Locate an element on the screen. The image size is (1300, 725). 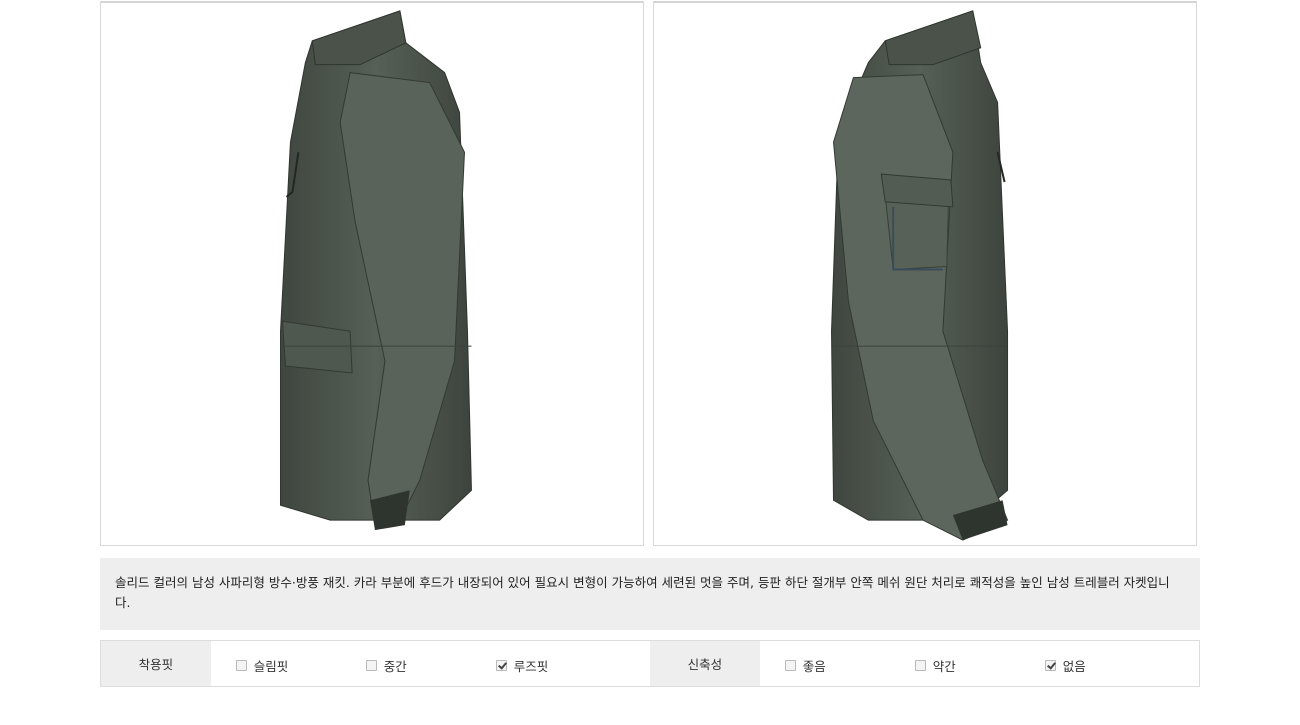
option-stretch-slight: 약간 is located at coordinates (935, 665).